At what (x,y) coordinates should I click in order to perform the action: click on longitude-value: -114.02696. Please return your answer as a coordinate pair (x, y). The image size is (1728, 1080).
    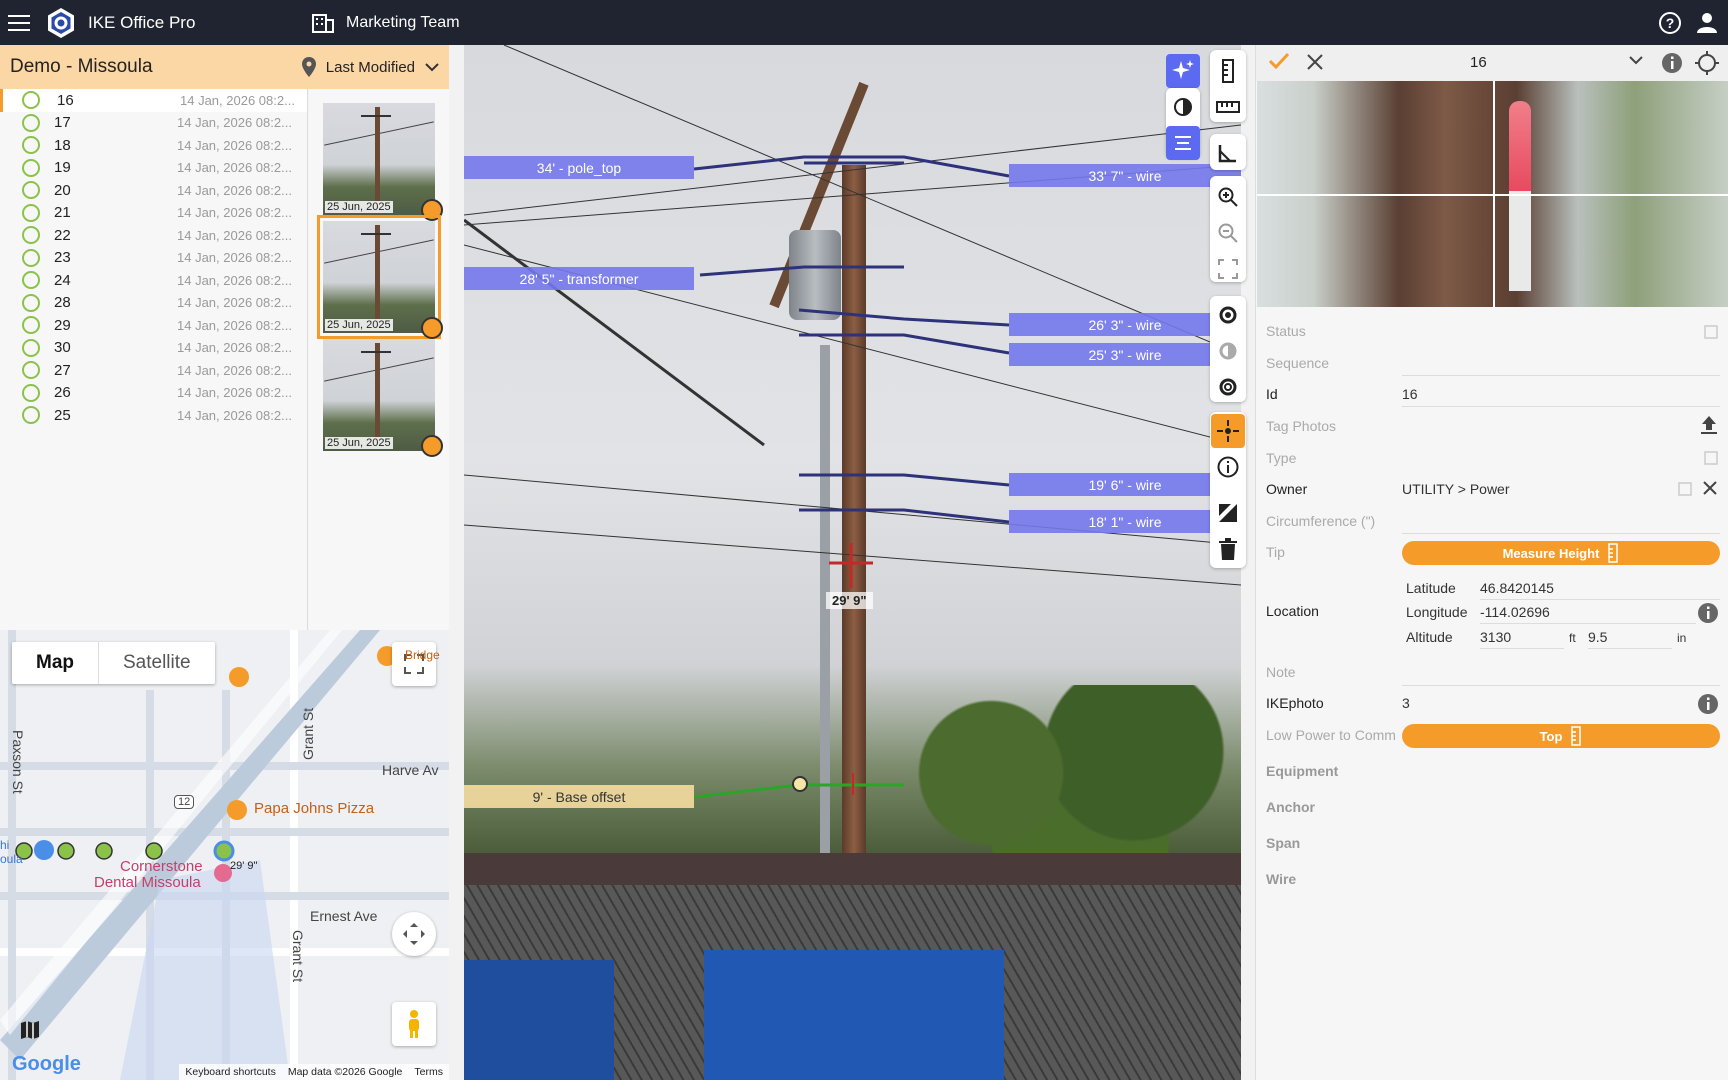
    Looking at the image, I should click on (1515, 612).